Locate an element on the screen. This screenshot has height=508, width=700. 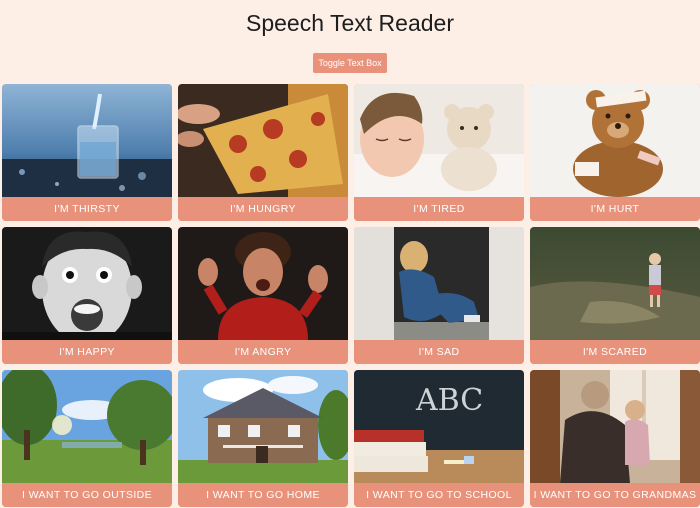
glass-of-water-image is located at coordinates (87, 140).